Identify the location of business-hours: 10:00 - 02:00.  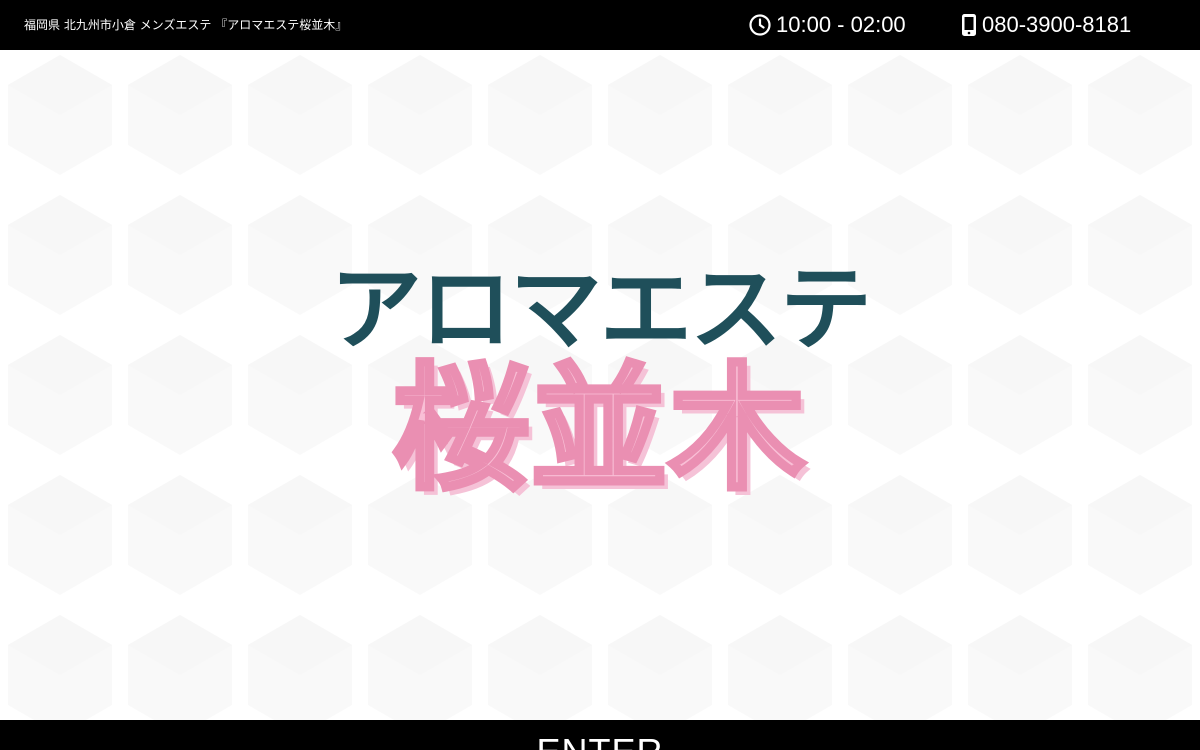
(827, 25).